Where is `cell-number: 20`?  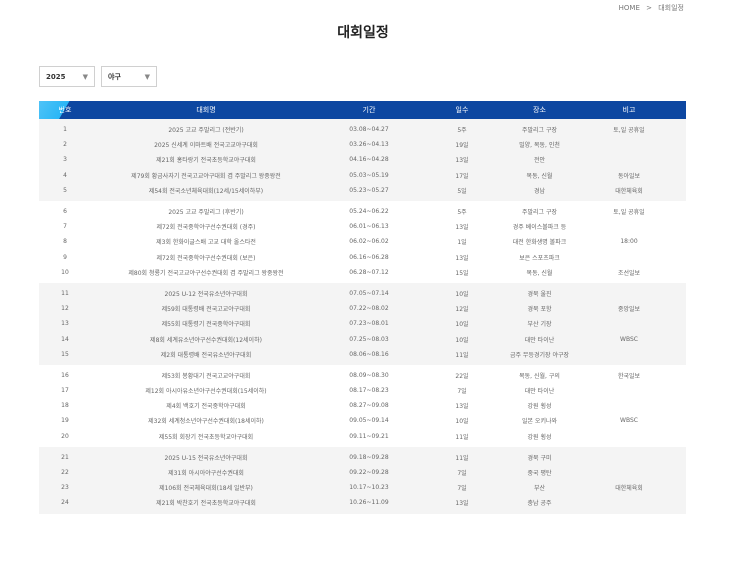 cell-number: 20 is located at coordinates (65, 436).